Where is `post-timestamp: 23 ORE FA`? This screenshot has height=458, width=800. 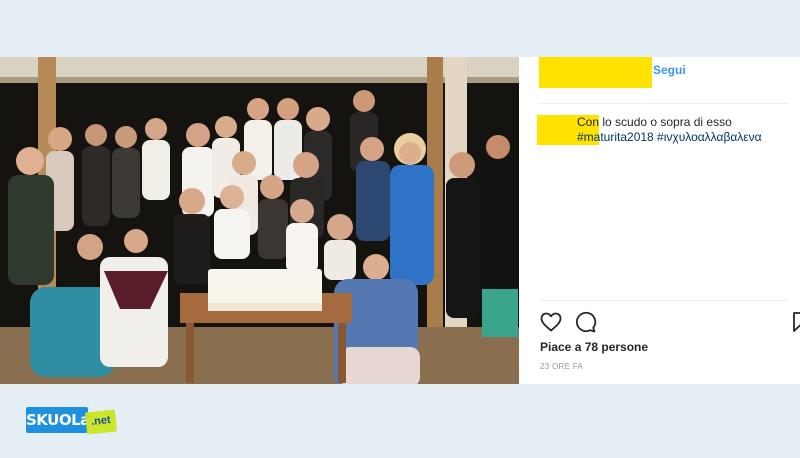 post-timestamp: 23 ORE FA is located at coordinates (562, 366).